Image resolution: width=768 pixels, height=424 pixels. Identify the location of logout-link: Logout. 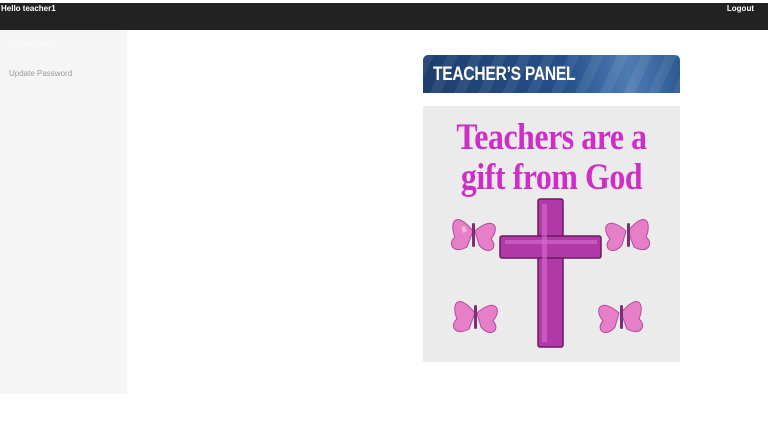
(740, 8).